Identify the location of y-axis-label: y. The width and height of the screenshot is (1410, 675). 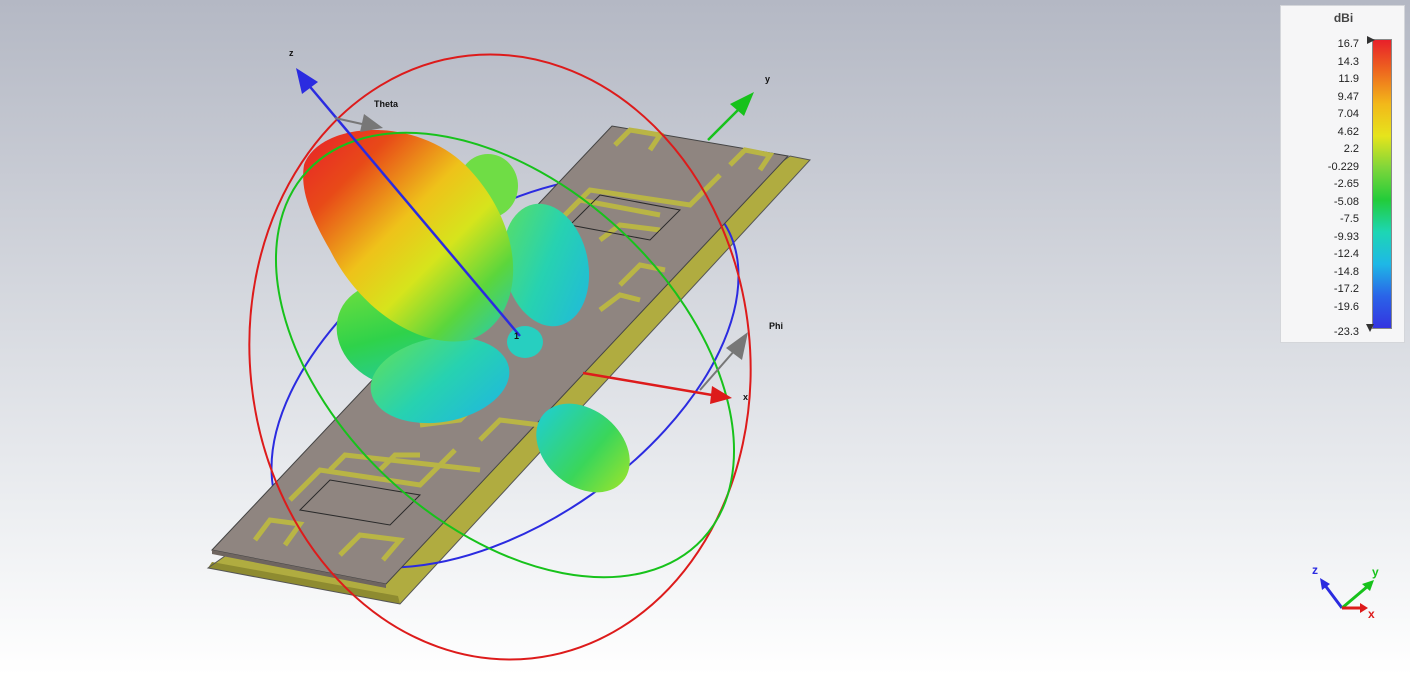
(767, 79).